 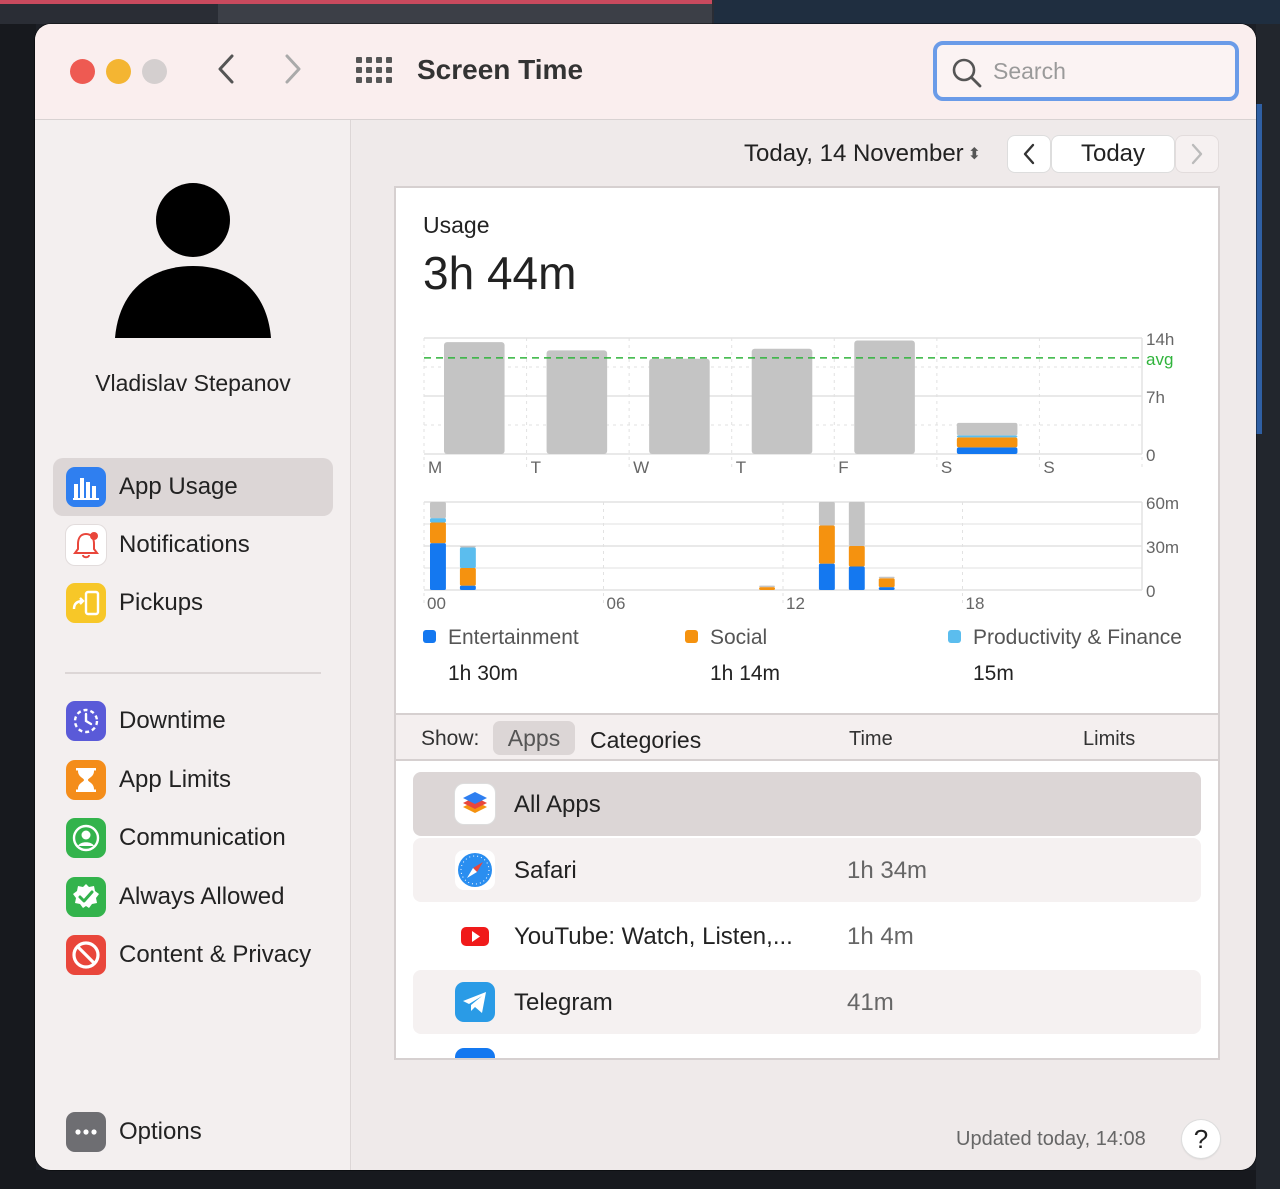 What do you see at coordinates (160, 1131) in the screenshot?
I see `options-label: Options` at bounding box center [160, 1131].